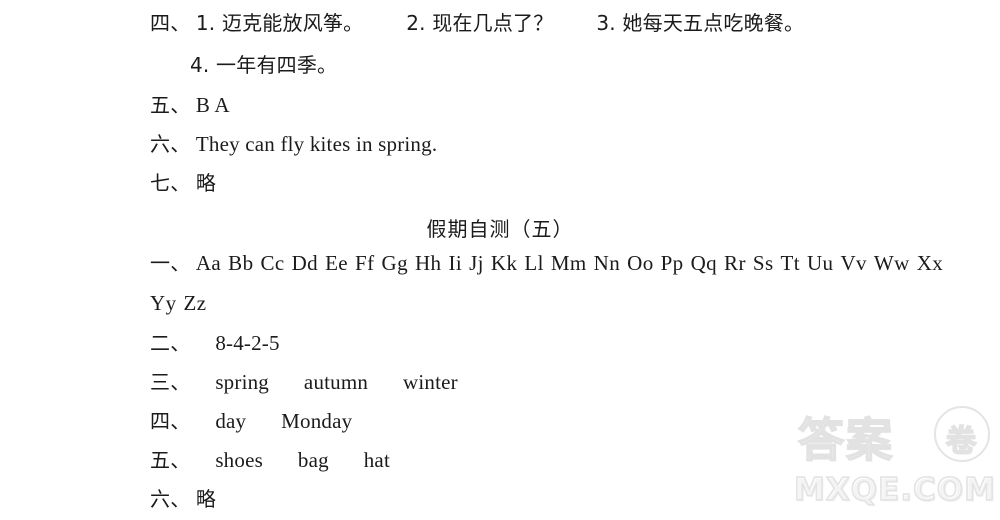  What do you see at coordinates (480, 23) in the screenshot?
I see `answer-part-2: 2. 现在几点了？` at bounding box center [480, 23].